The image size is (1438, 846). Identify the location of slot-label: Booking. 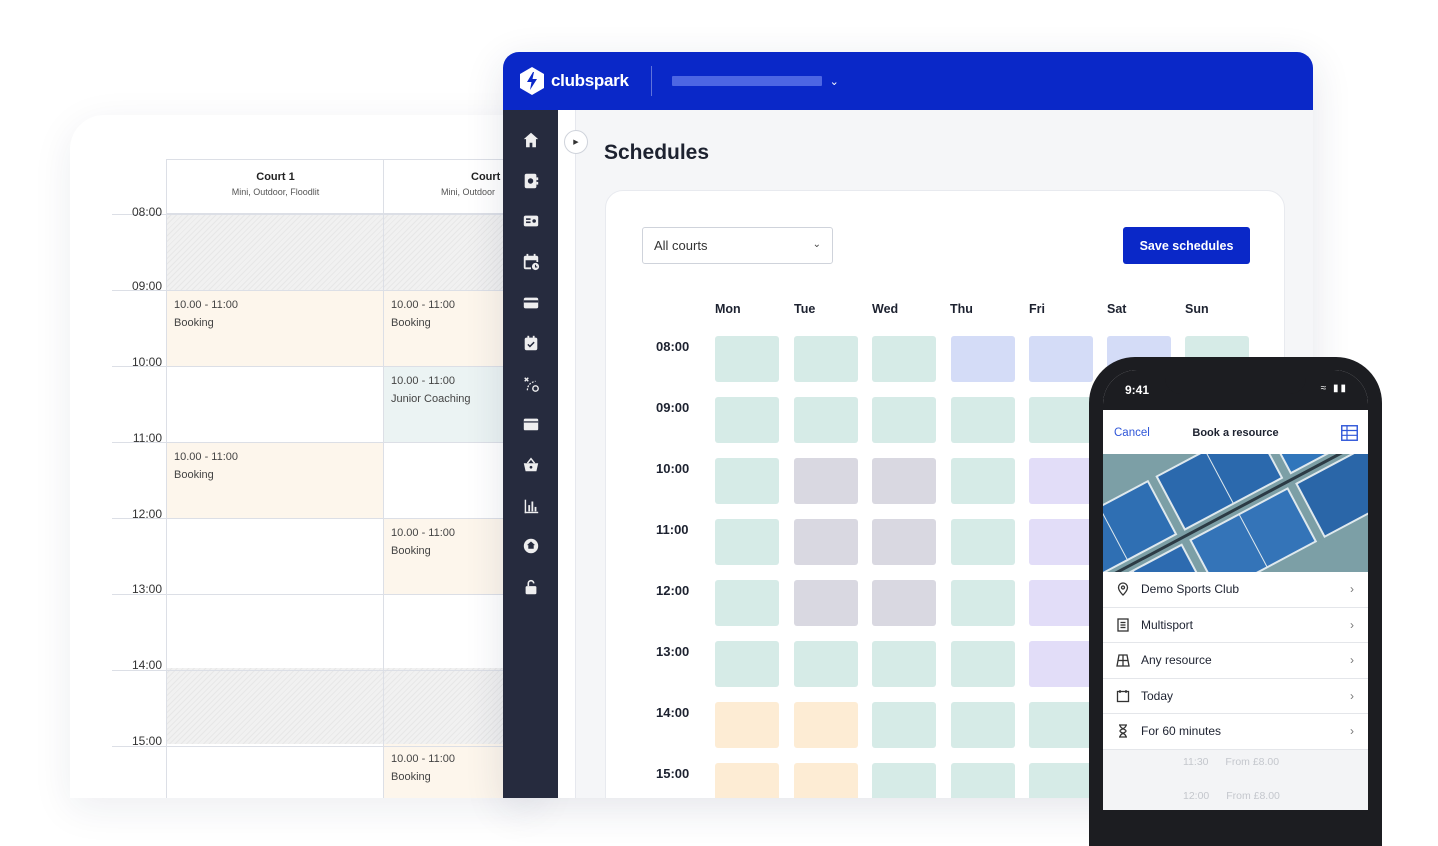
(194, 323).